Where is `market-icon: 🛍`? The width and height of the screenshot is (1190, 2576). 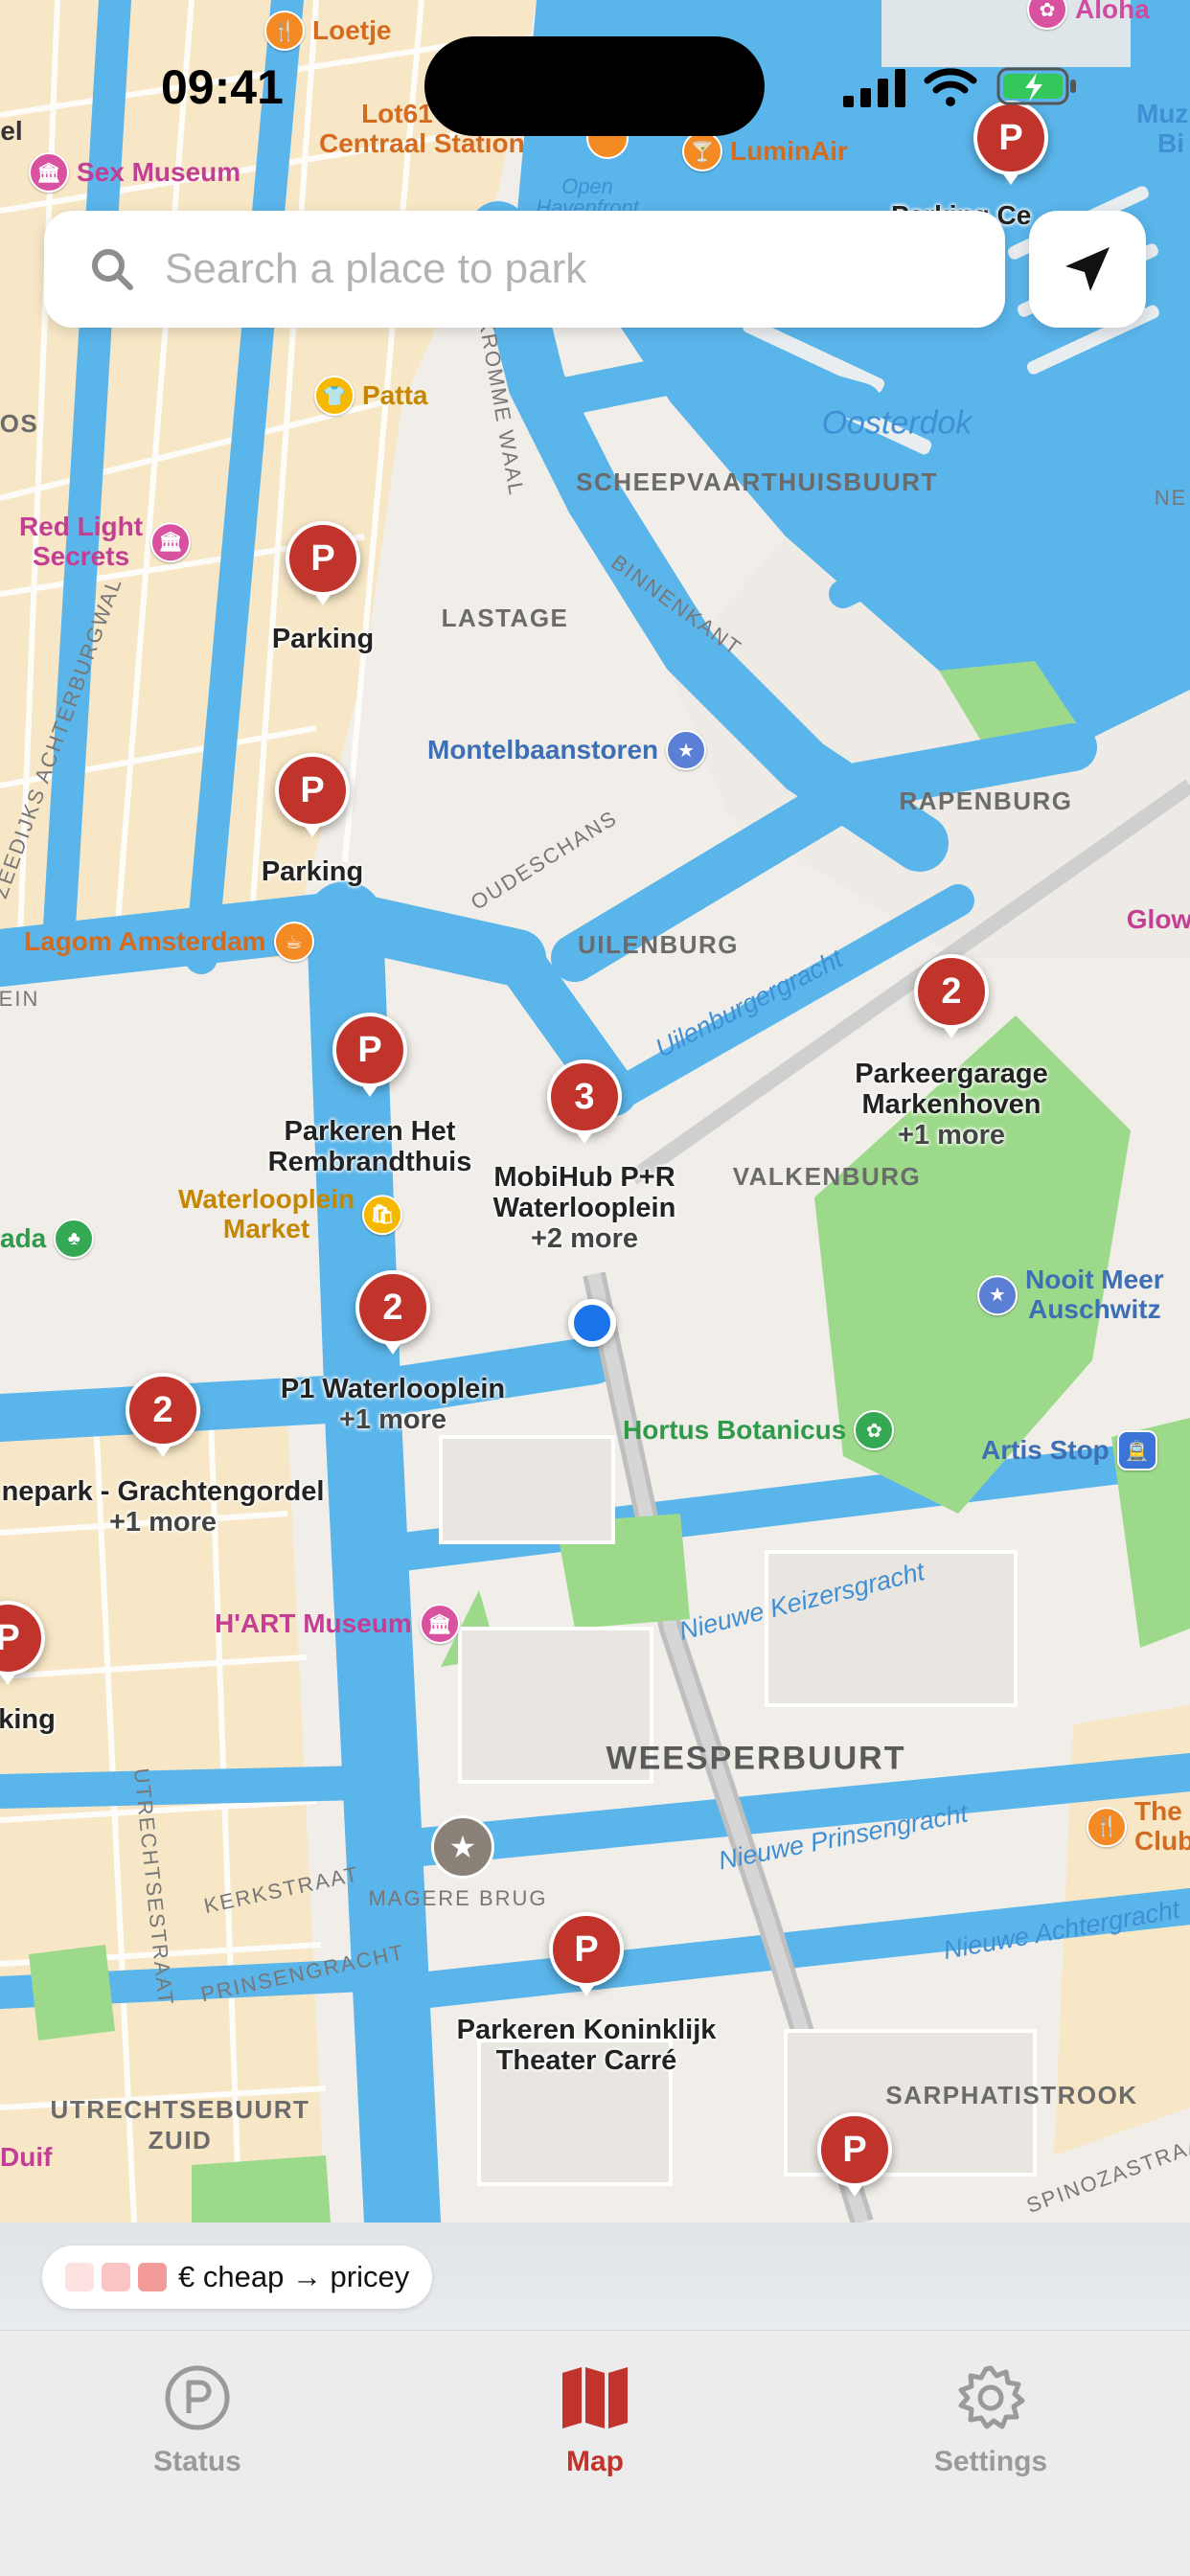
market-icon: 🛍 is located at coordinates (382, 1215).